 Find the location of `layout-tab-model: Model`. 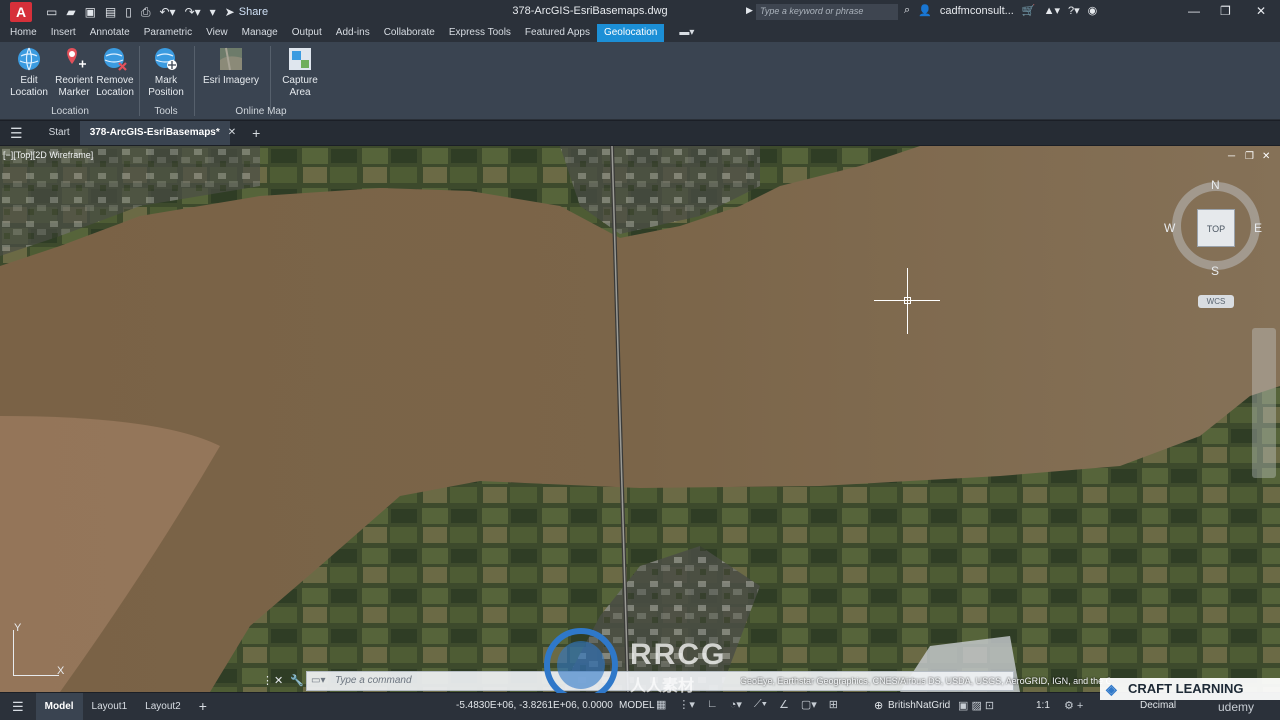

layout-tab-model: Model is located at coordinates (59, 706).